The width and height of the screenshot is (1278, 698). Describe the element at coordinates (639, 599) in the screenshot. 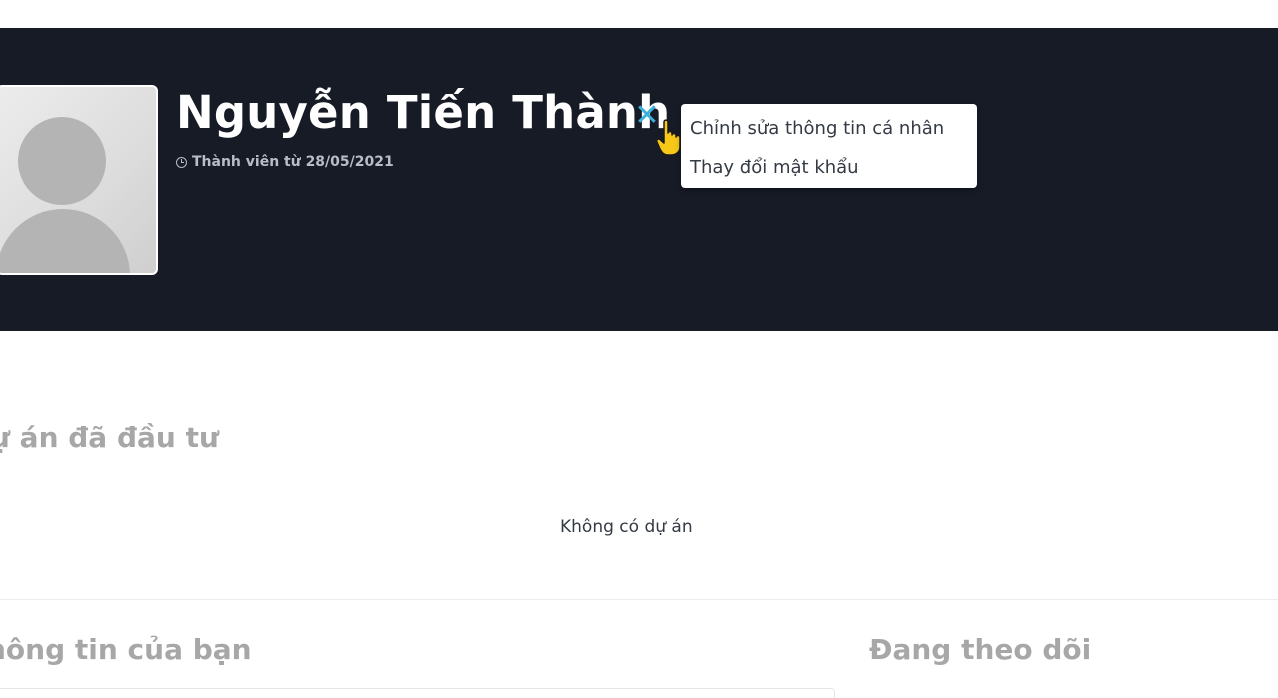

I see `section-divider` at that location.